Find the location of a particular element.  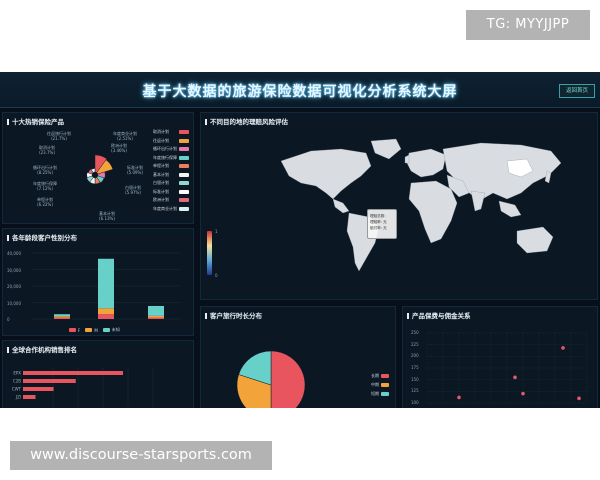

rose-label-pct: (23.7%) is located at coordinates (47, 152).